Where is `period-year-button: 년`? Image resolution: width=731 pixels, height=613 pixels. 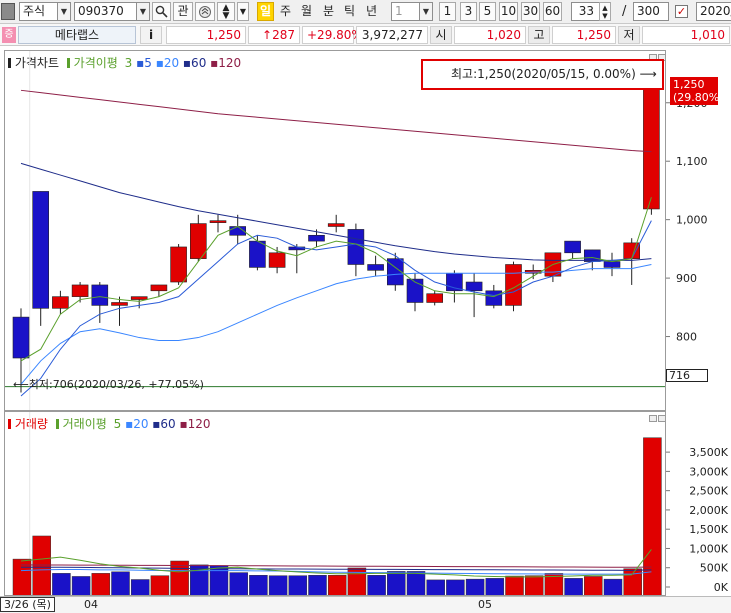 period-year-button: 년 is located at coordinates (371, 11).